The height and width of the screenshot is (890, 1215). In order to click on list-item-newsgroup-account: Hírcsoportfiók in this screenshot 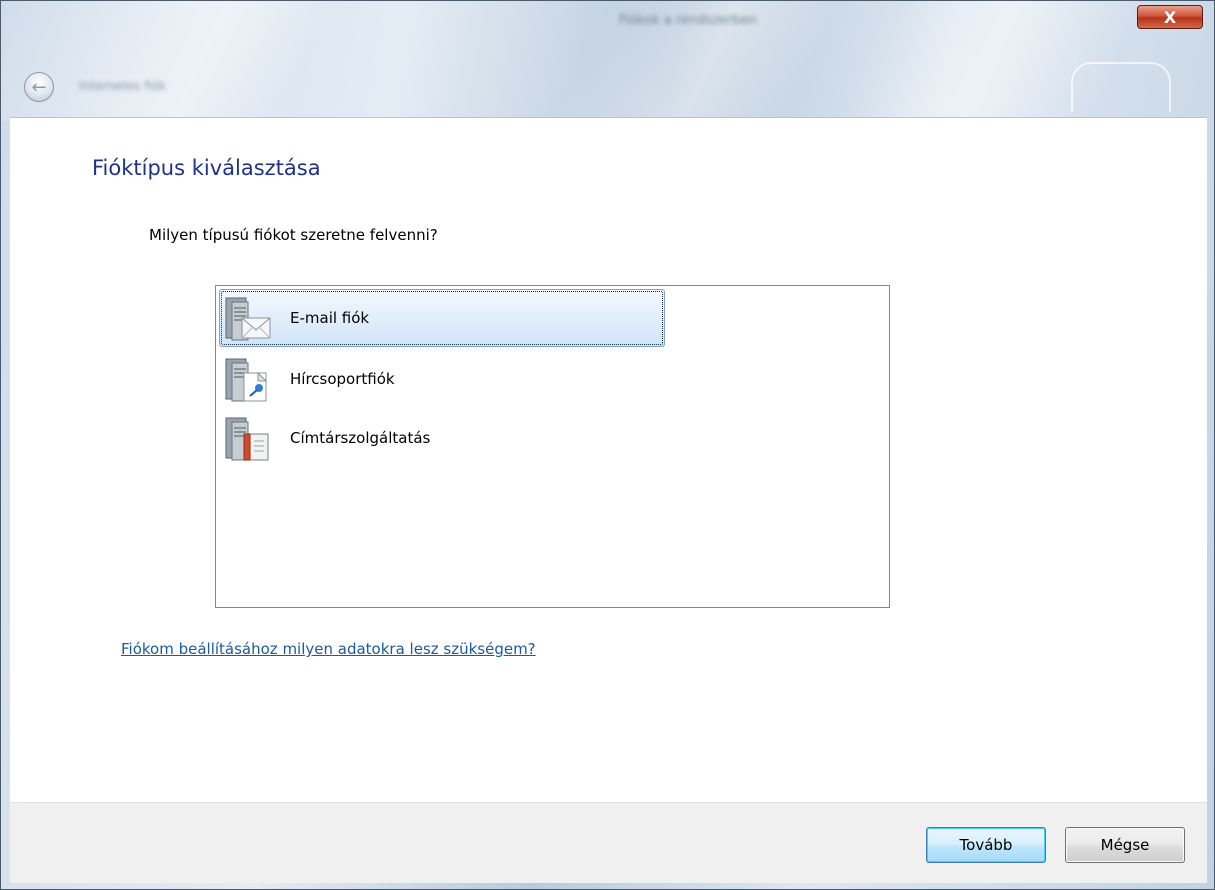, I will do `click(442, 379)`.